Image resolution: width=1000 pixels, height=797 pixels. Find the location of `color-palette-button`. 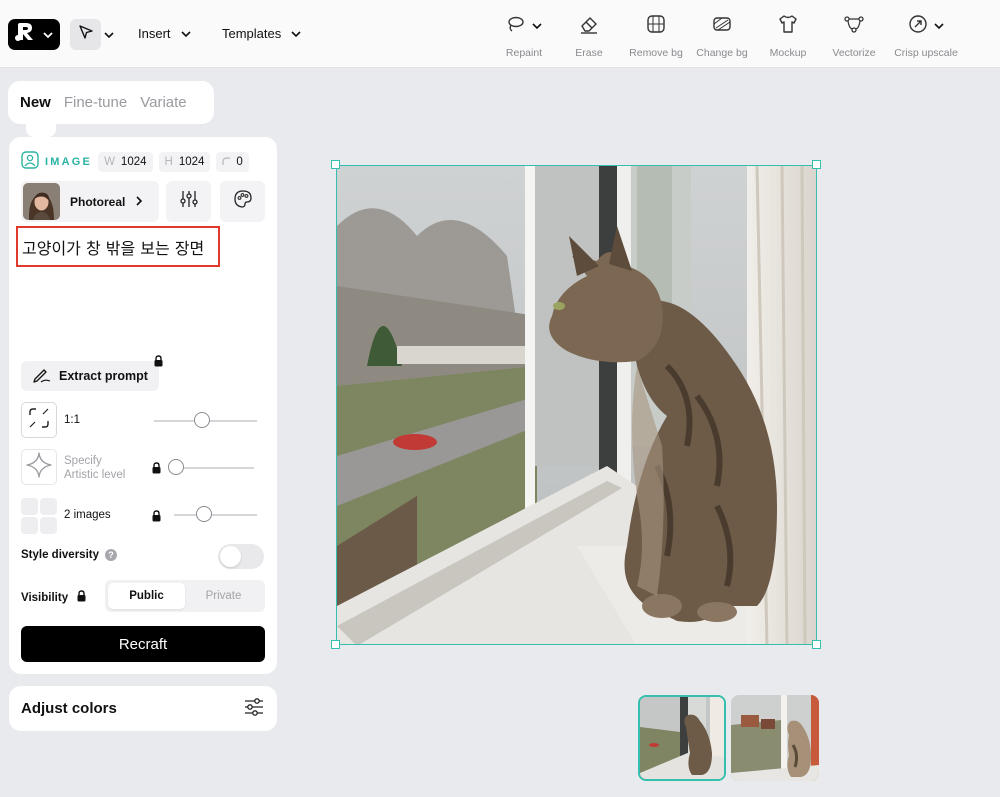

color-palette-button is located at coordinates (242, 201).